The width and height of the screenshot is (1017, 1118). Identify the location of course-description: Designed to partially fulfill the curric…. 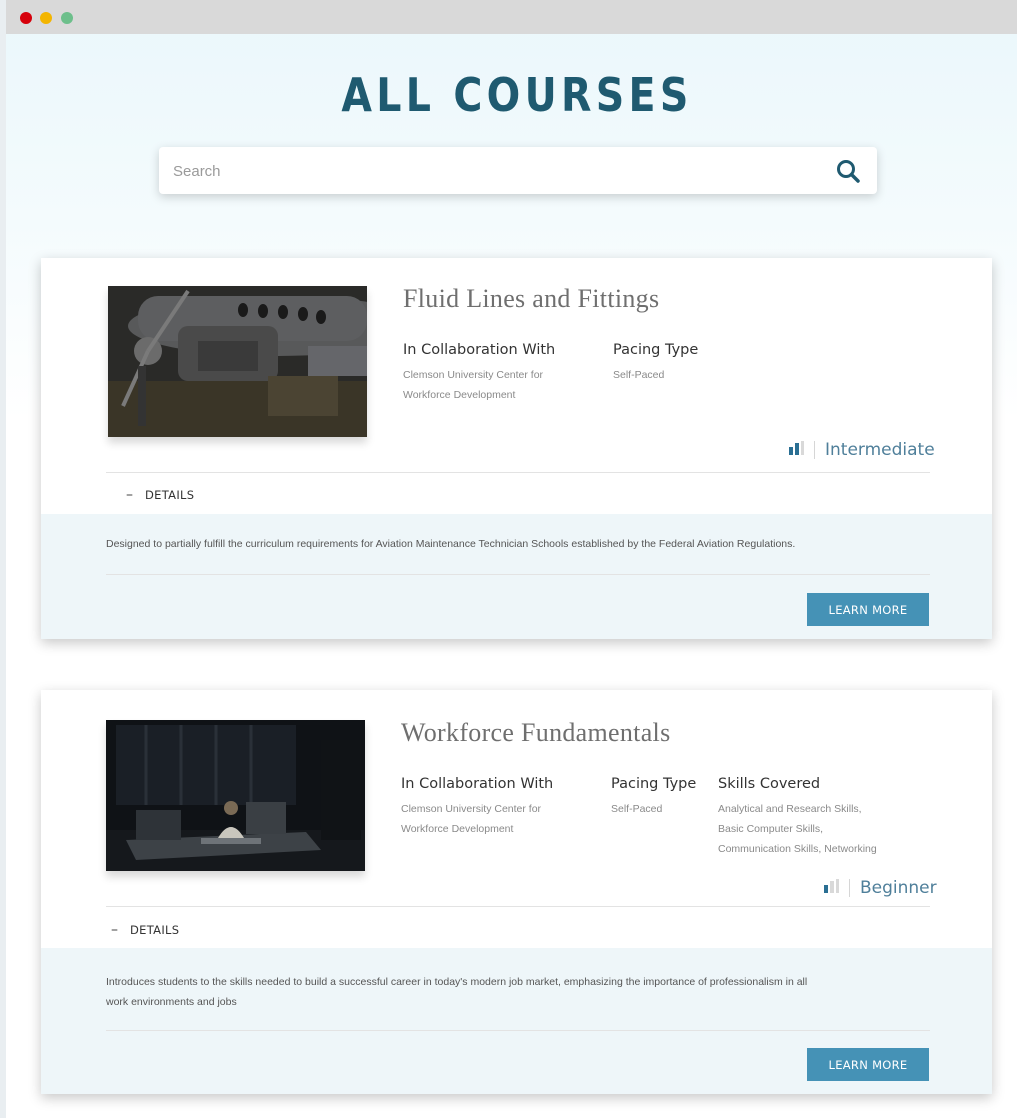
(451, 544).